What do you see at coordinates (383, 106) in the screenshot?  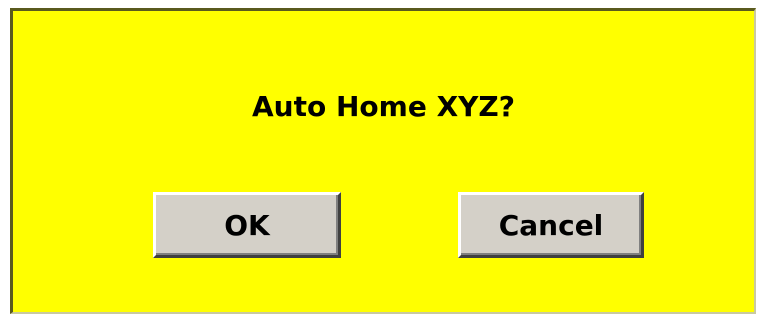 I see `dialog-message: Auto Home XYZ?` at bounding box center [383, 106].